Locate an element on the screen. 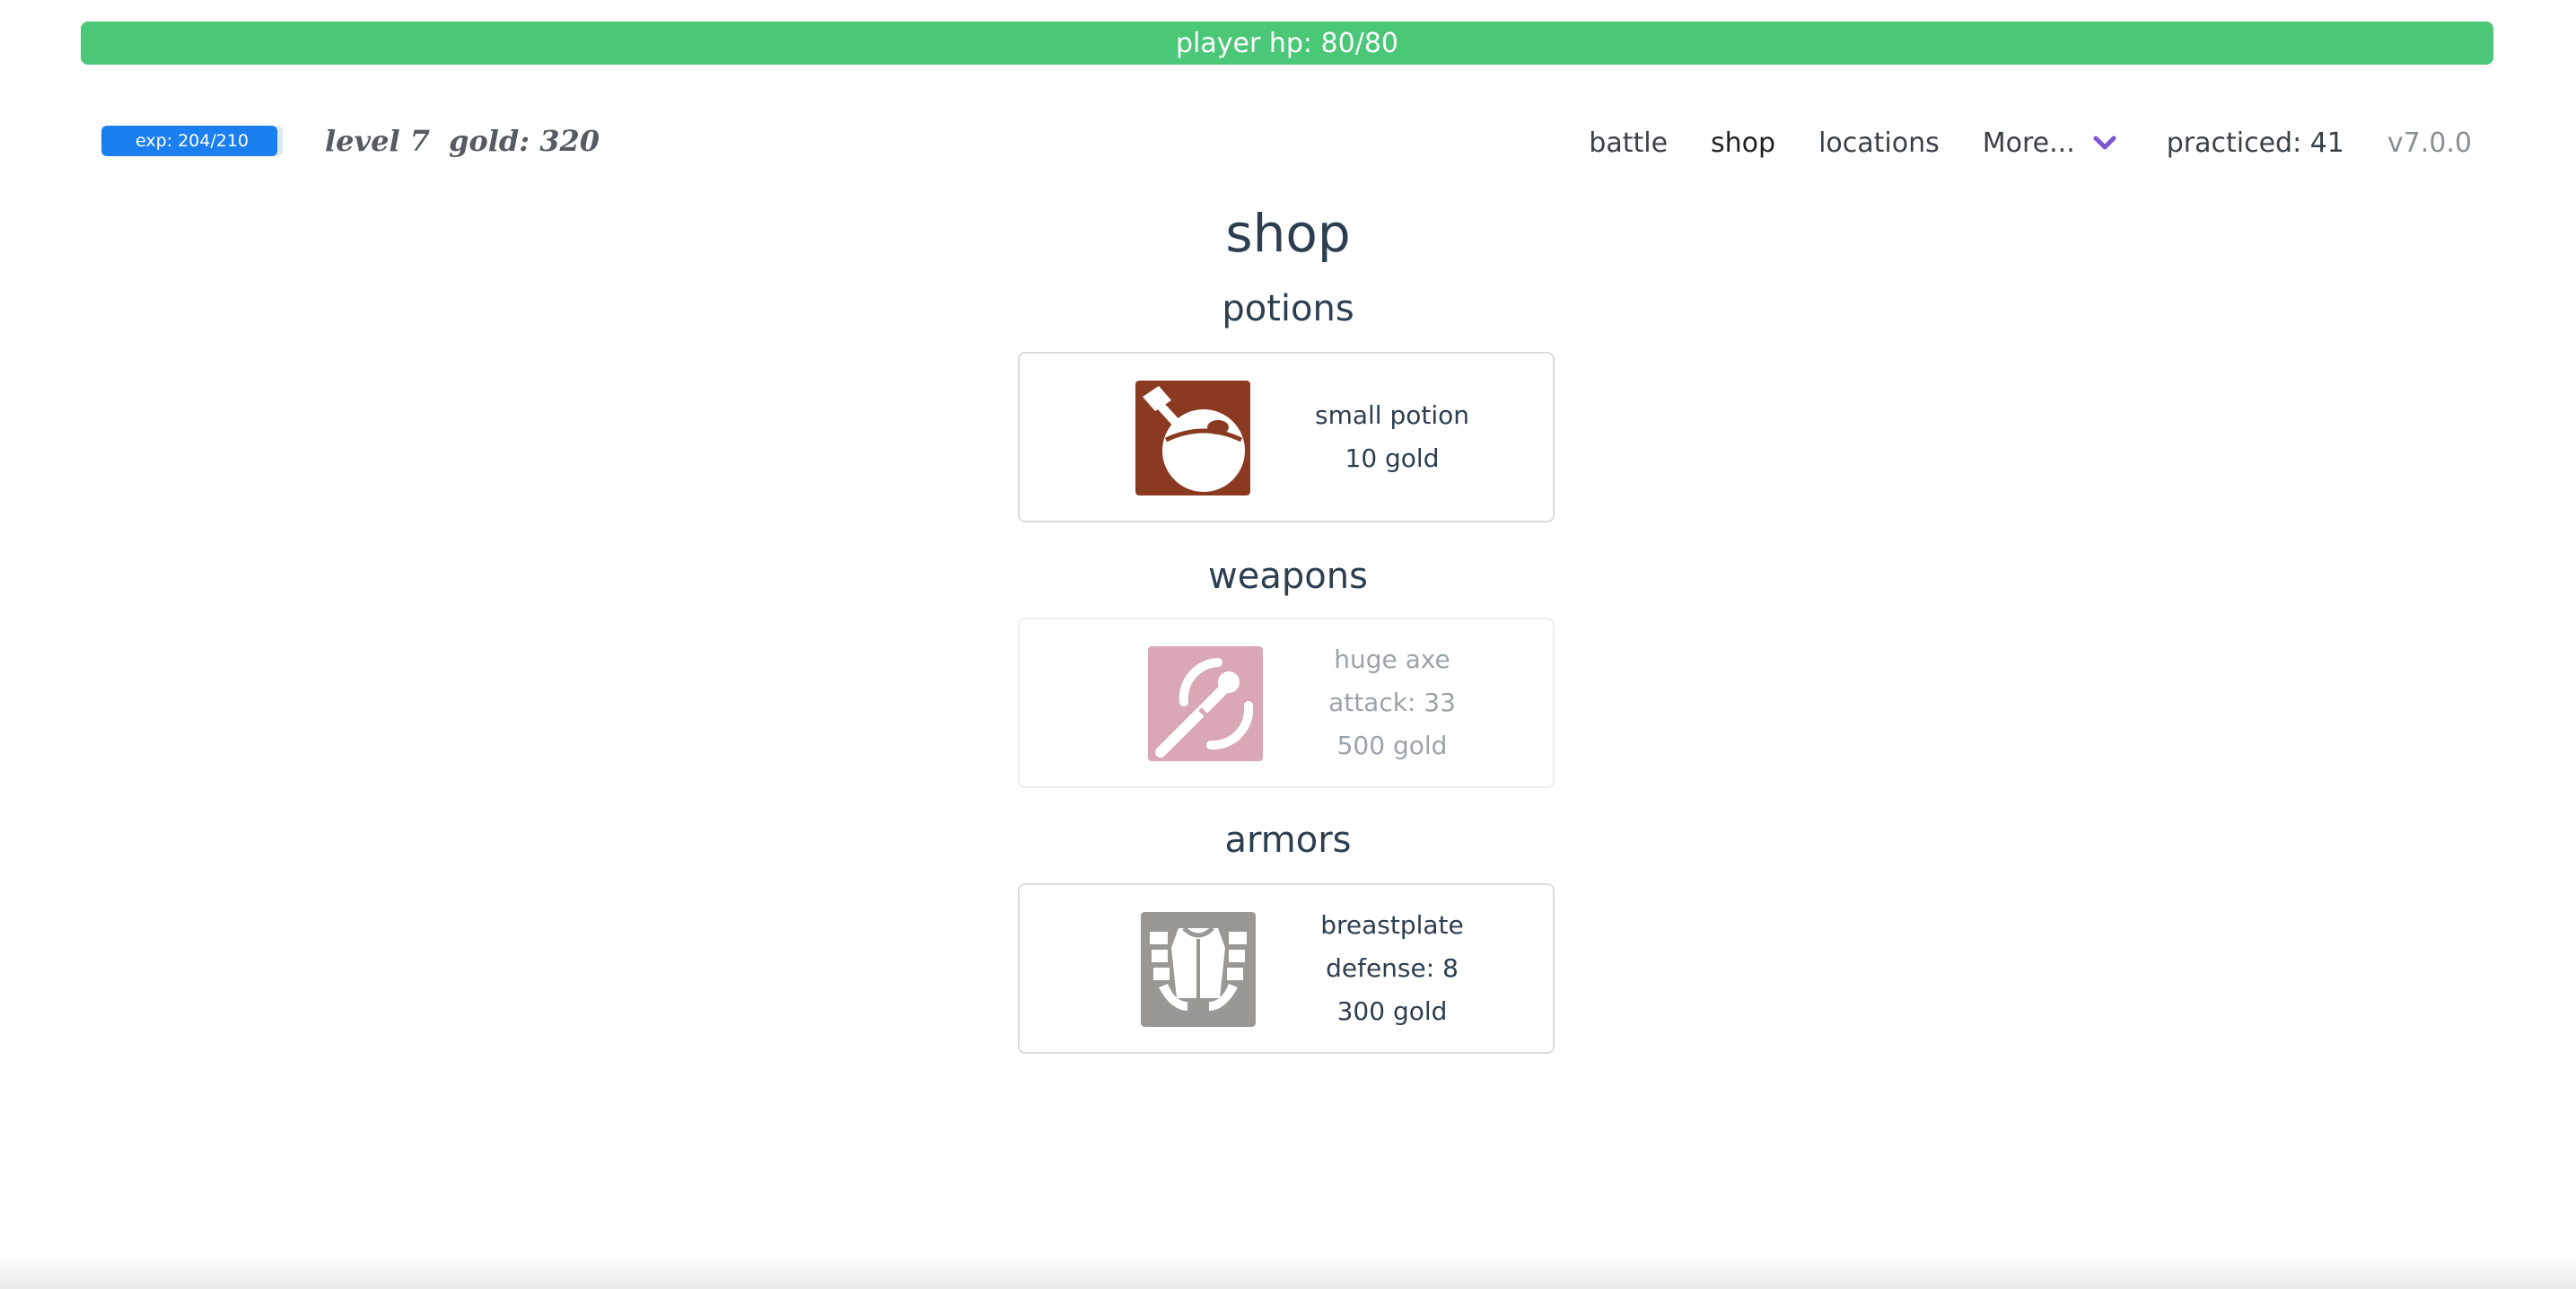  shop-item-small-potion: small potion 10 gold is located at coordinates (1286, 437).